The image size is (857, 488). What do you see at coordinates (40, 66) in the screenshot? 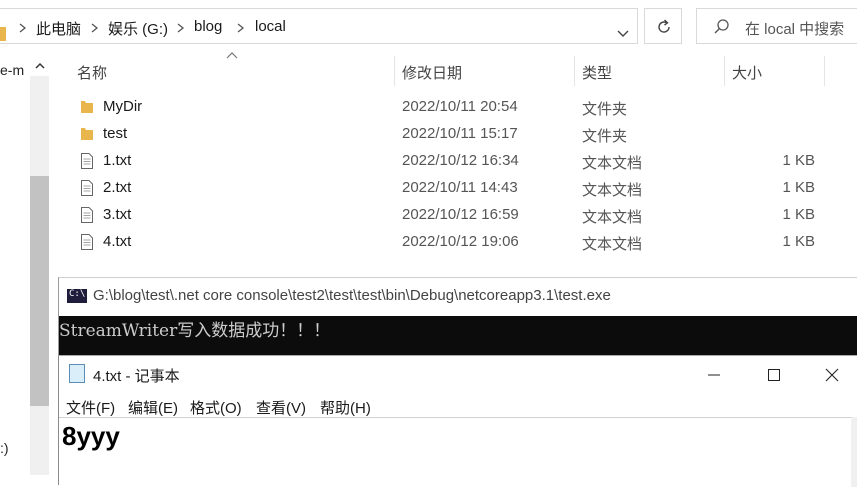
I see `scroll-up-icon` at bounding box center [40, 66].